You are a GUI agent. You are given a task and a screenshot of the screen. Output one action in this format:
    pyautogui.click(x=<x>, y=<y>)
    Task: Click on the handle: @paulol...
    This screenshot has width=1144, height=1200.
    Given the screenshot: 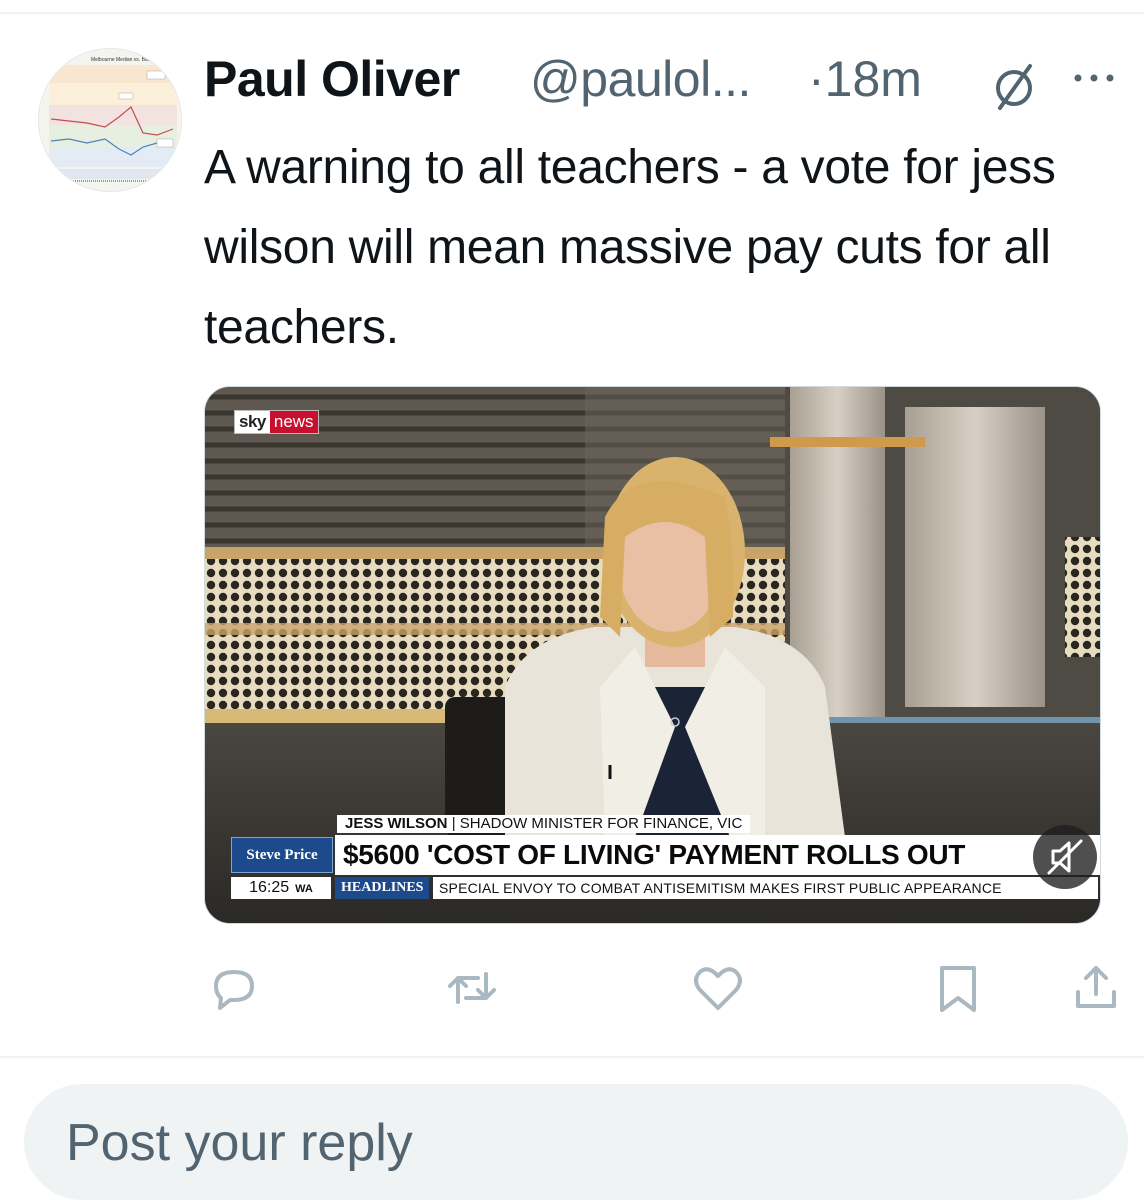 What is the action you would take?
    pyautogui.click(x=640, y=79)
    